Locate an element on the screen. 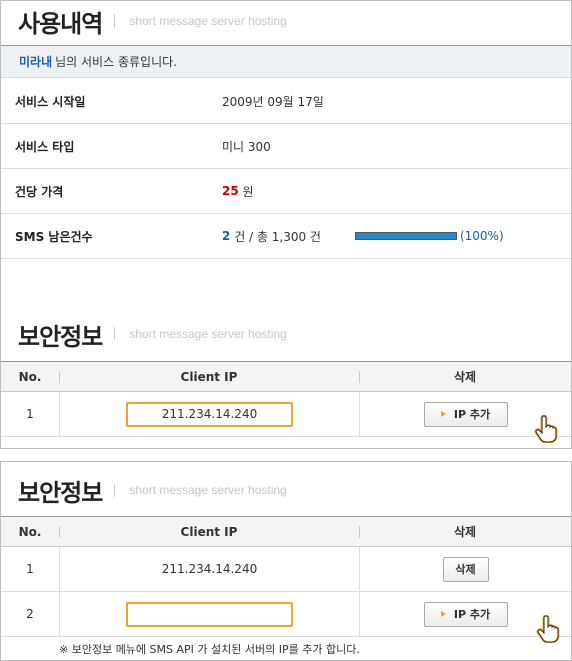  client-ip-value: 211.234.14.240 is located at coordinates (209, 569).